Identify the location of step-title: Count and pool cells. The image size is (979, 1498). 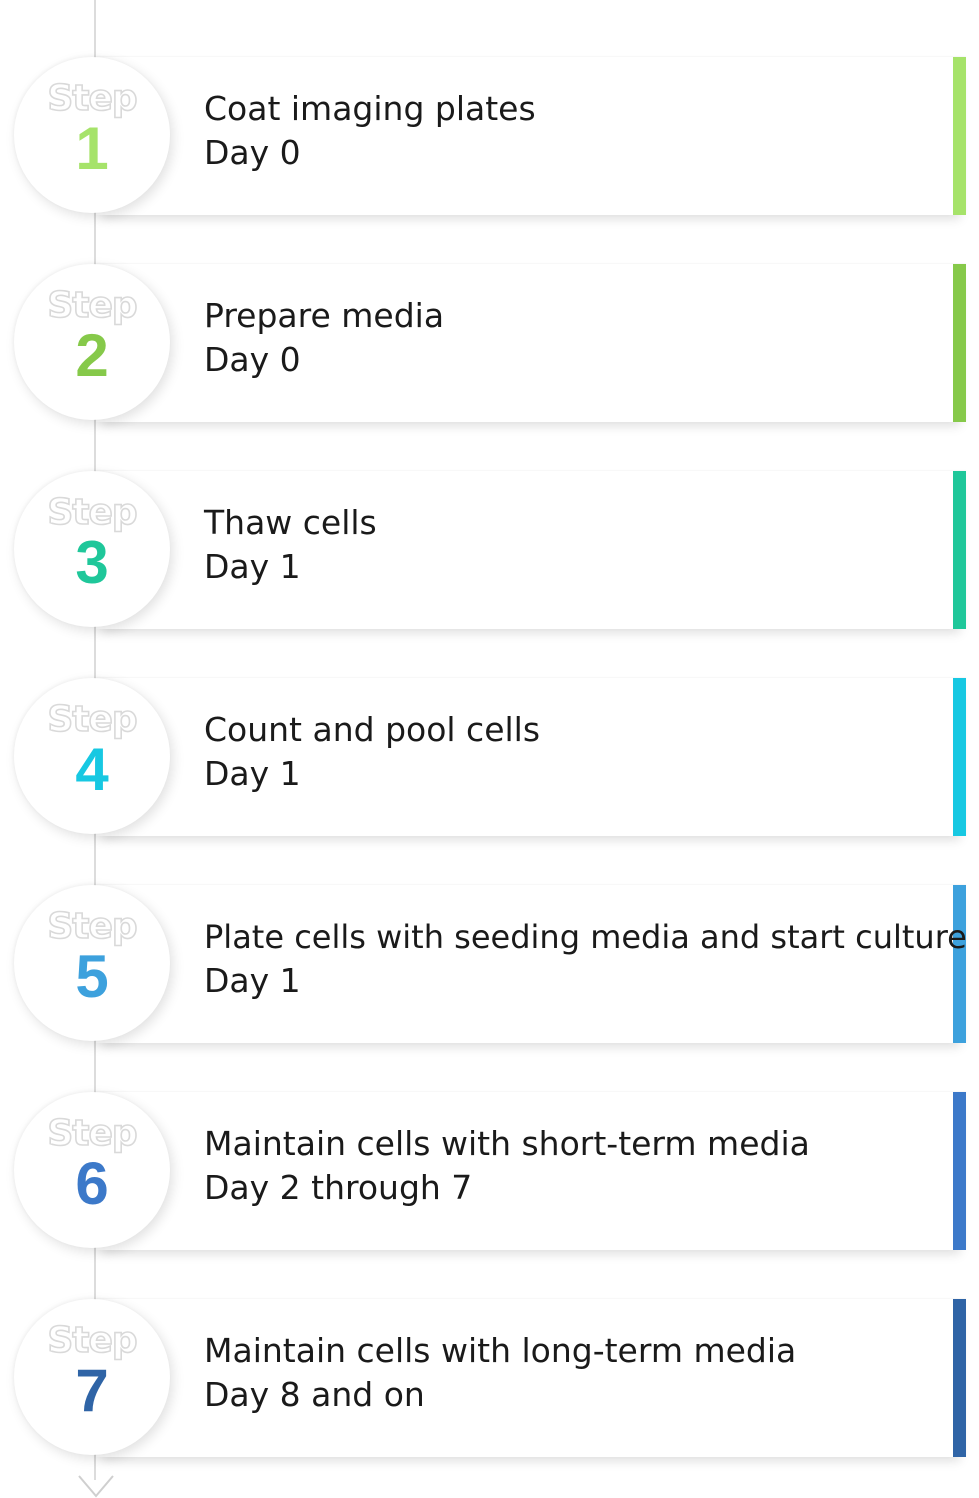
(372, 729).